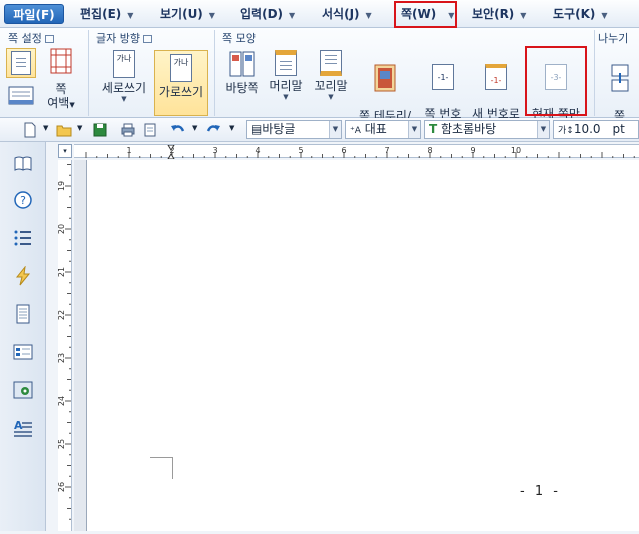 The height and width of the screenshot is (534, 639). I want to click on page-setup-button, so click(21, 63).